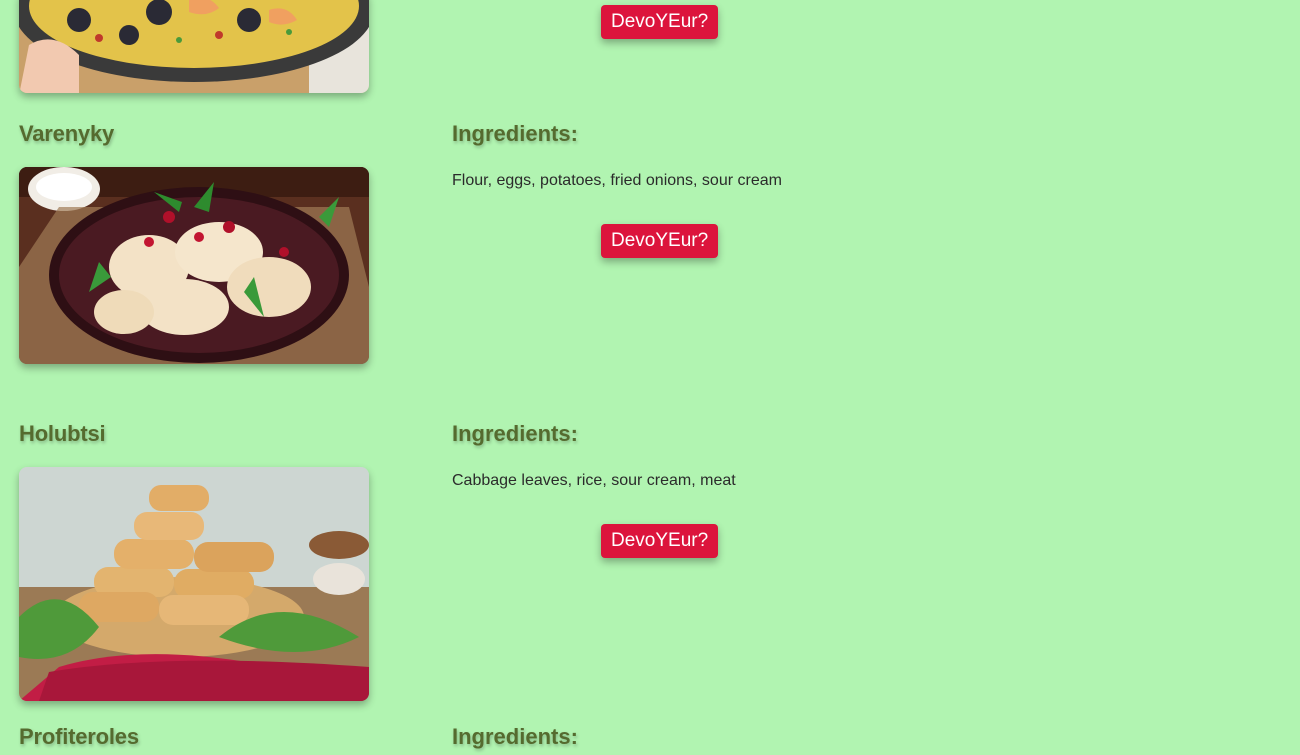  Describe the element at coordinates (194, 584) in the screenshot. I see `holubtsi-image` at that location.